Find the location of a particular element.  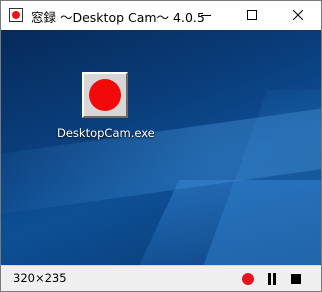

record-circle is located at coordinates (105, 95).